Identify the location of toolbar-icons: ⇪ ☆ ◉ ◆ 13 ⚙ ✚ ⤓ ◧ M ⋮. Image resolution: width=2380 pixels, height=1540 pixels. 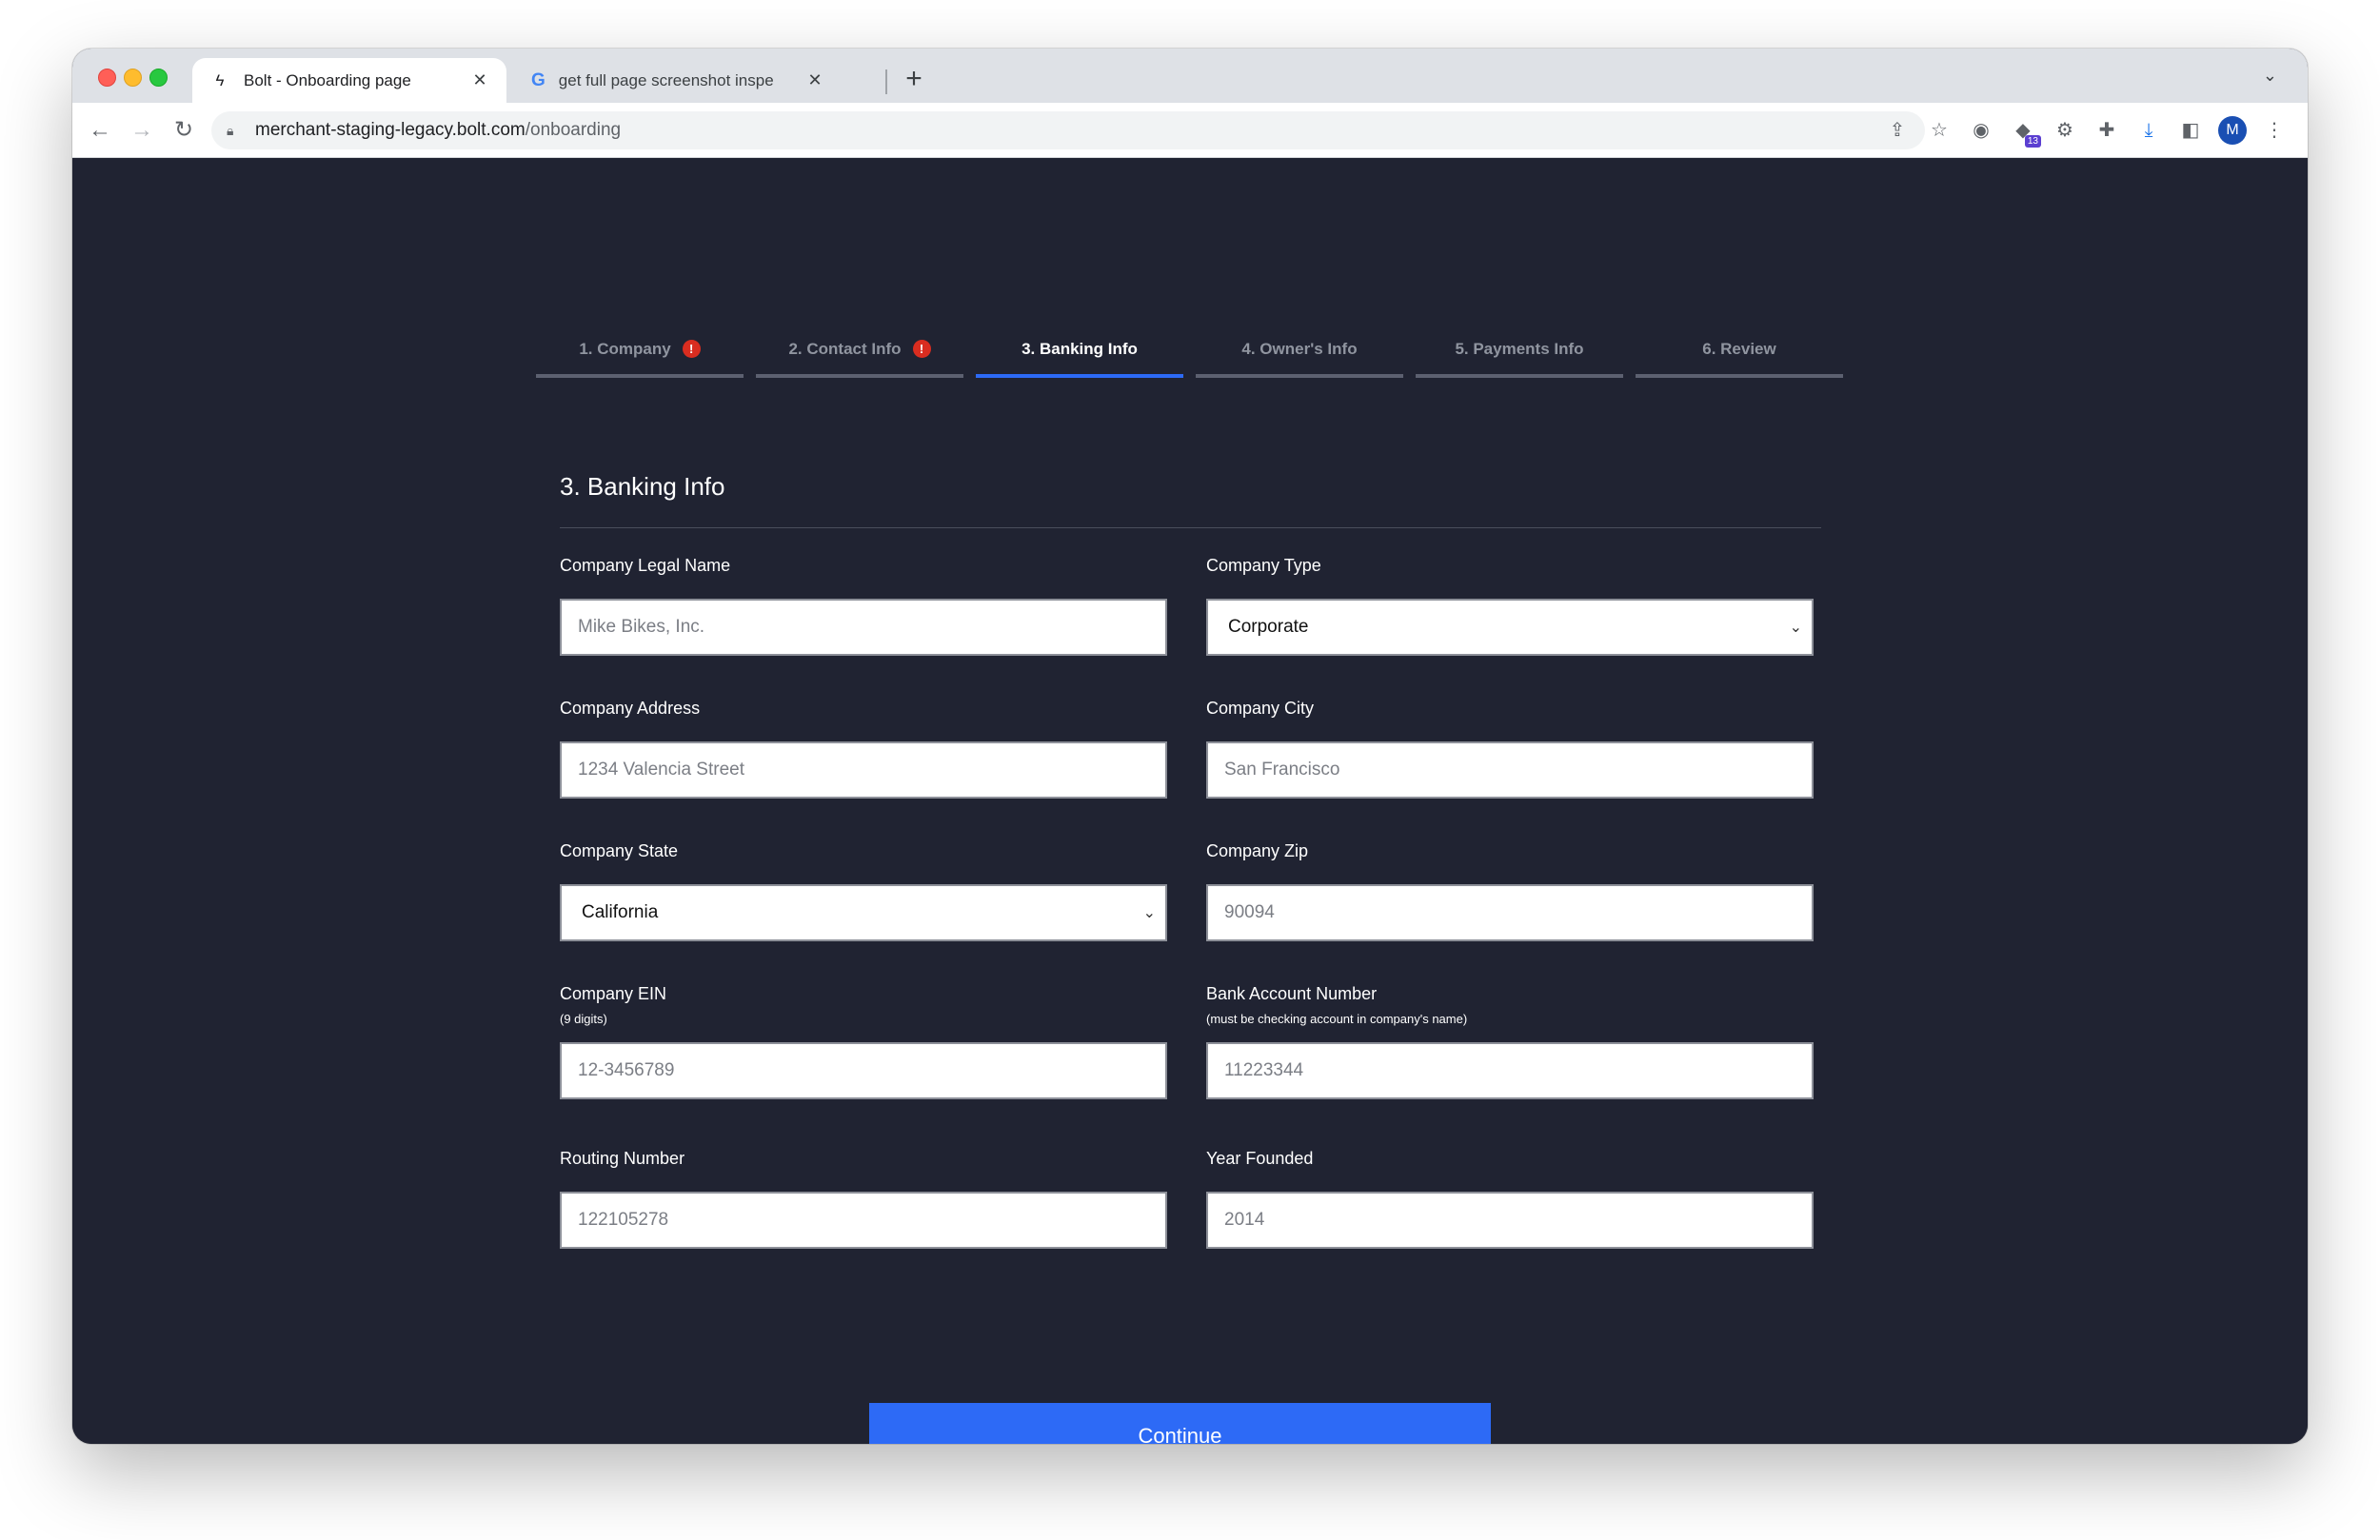
(2079, 132).